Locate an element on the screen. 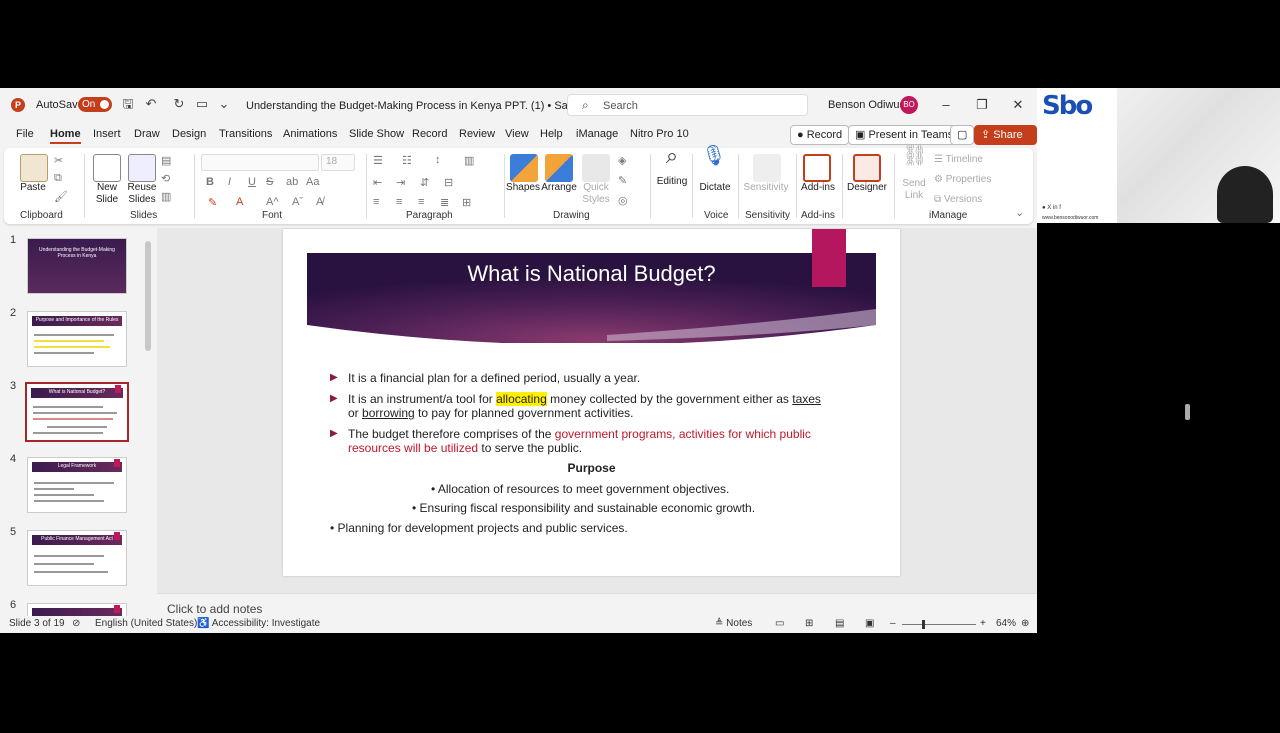  sensitivity-icon is located at coordinates (767, 168).